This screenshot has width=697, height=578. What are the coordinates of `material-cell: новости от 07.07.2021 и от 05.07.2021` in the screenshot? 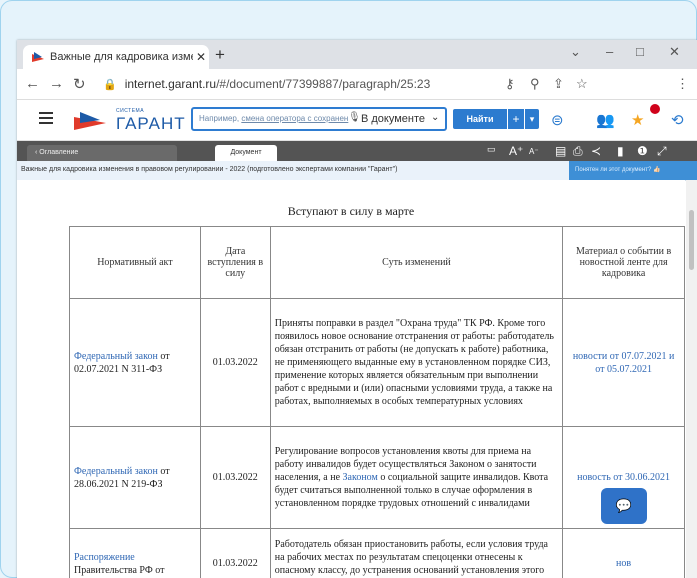 It's located at (623, 362).